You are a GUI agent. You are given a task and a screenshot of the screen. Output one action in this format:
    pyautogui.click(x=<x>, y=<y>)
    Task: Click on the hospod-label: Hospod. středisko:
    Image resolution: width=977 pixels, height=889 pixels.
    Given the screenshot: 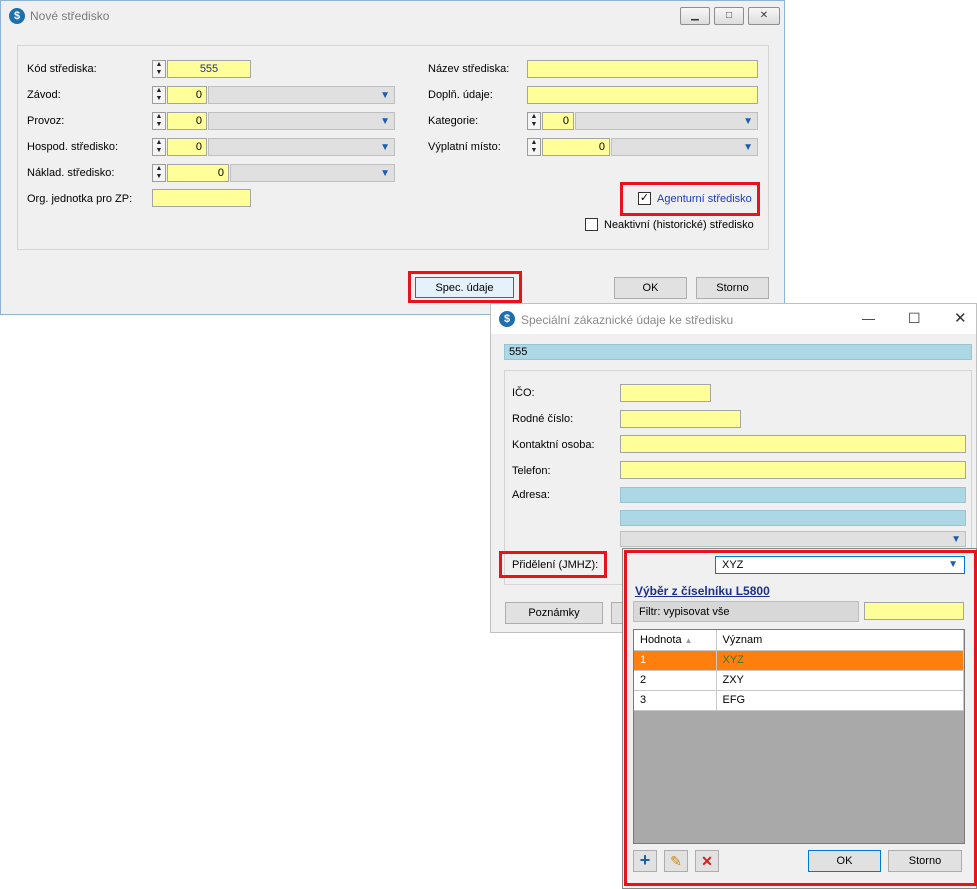 What is the action you would take?
    pyautogui.click(x=73, y=147)
    